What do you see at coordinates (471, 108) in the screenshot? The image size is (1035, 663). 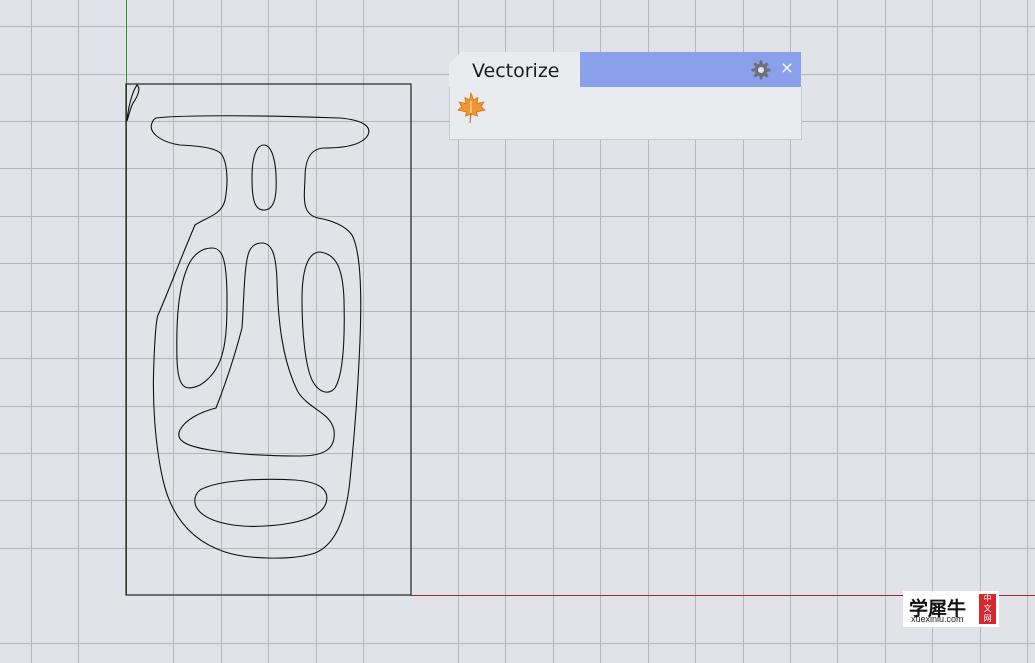 I see `maple-leaf-icon` at bounding box center [471, 108].